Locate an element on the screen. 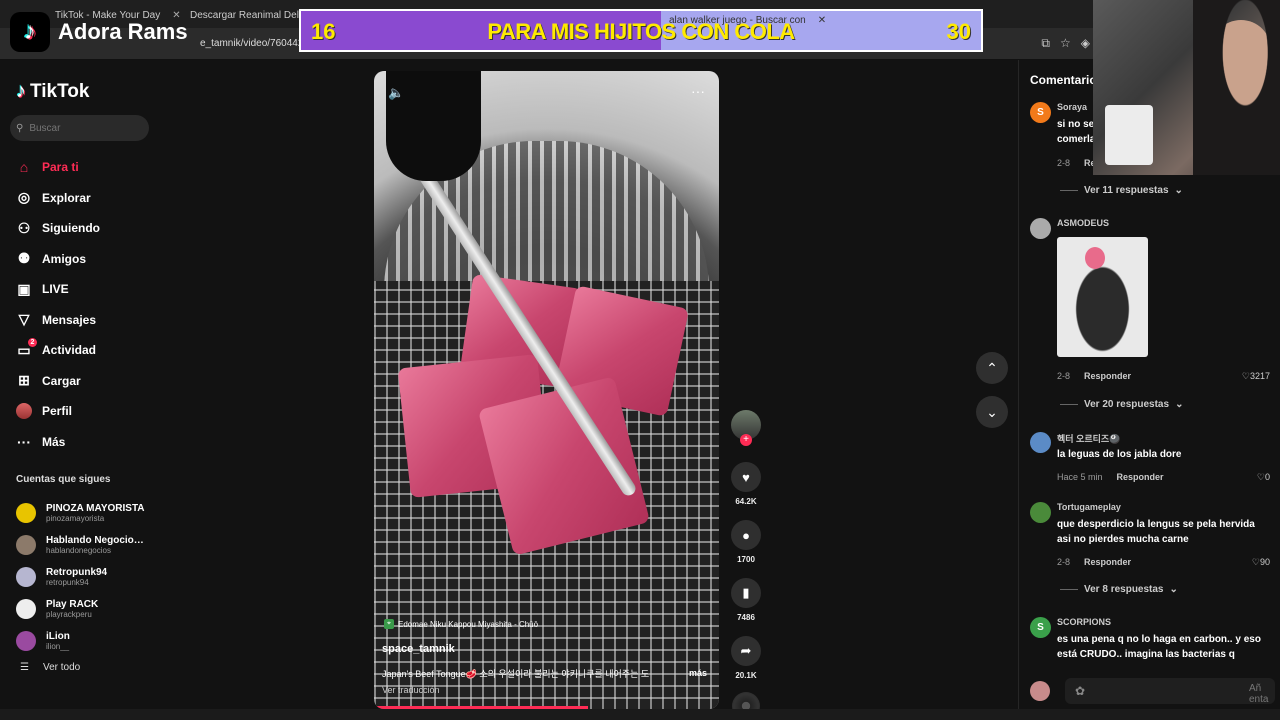 This screenshot has height=720, width=1280. nav-item-explorar: ◎ Explorar is located at coordinates (91, 198).